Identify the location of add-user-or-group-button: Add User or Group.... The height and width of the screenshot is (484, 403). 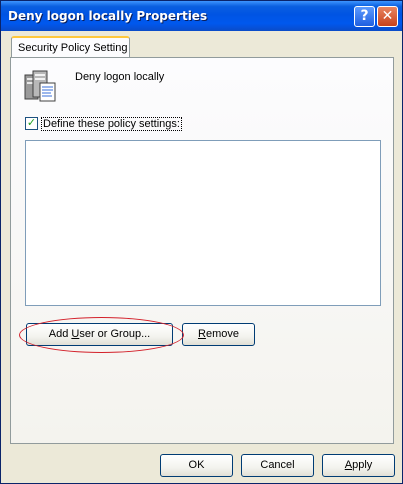
(99, 334).